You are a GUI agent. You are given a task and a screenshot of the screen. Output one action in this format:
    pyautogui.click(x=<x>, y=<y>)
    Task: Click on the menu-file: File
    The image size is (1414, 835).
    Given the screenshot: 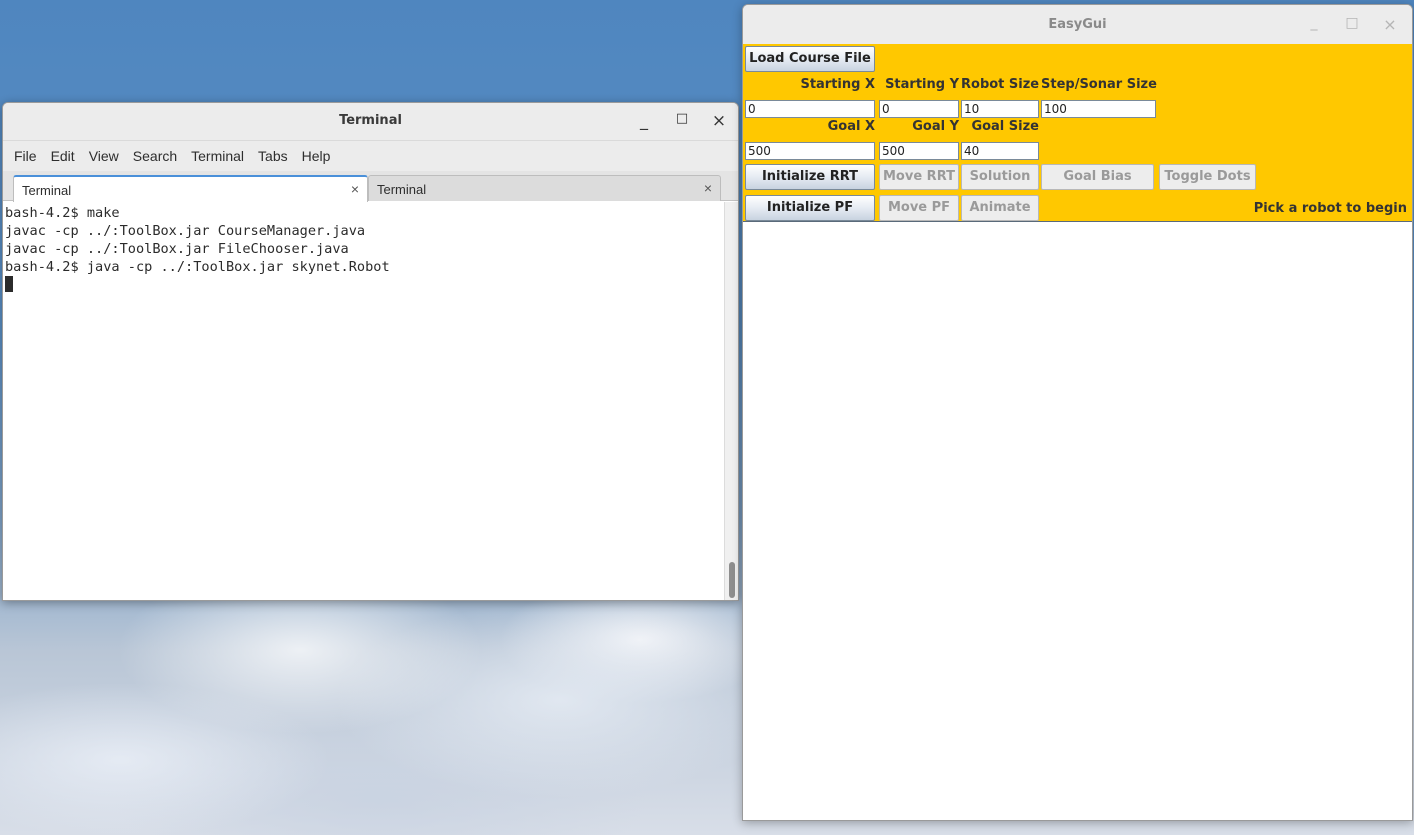 What is the action you would take?
    pyautogui.click(x=25, y=156)
    